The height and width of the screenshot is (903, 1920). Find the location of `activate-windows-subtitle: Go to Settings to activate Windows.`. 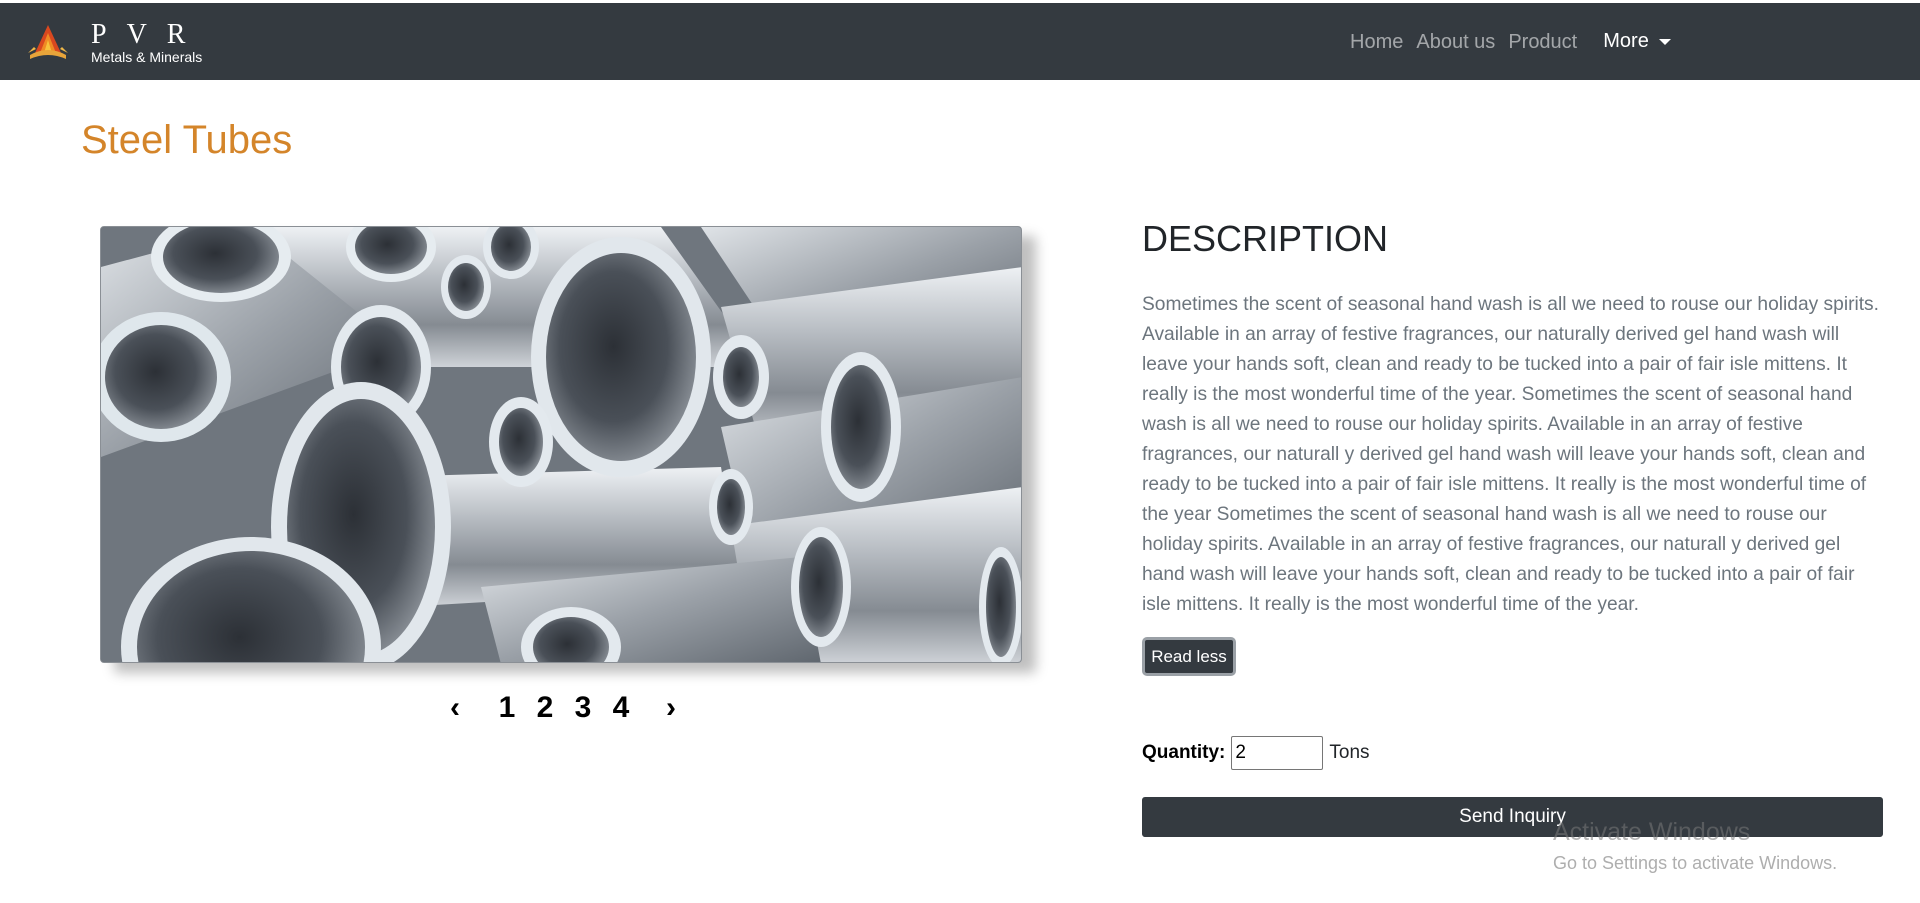

activate-windows-subtitle: Go to Settings to activate Windows. is located at coordinates (1695, 863).